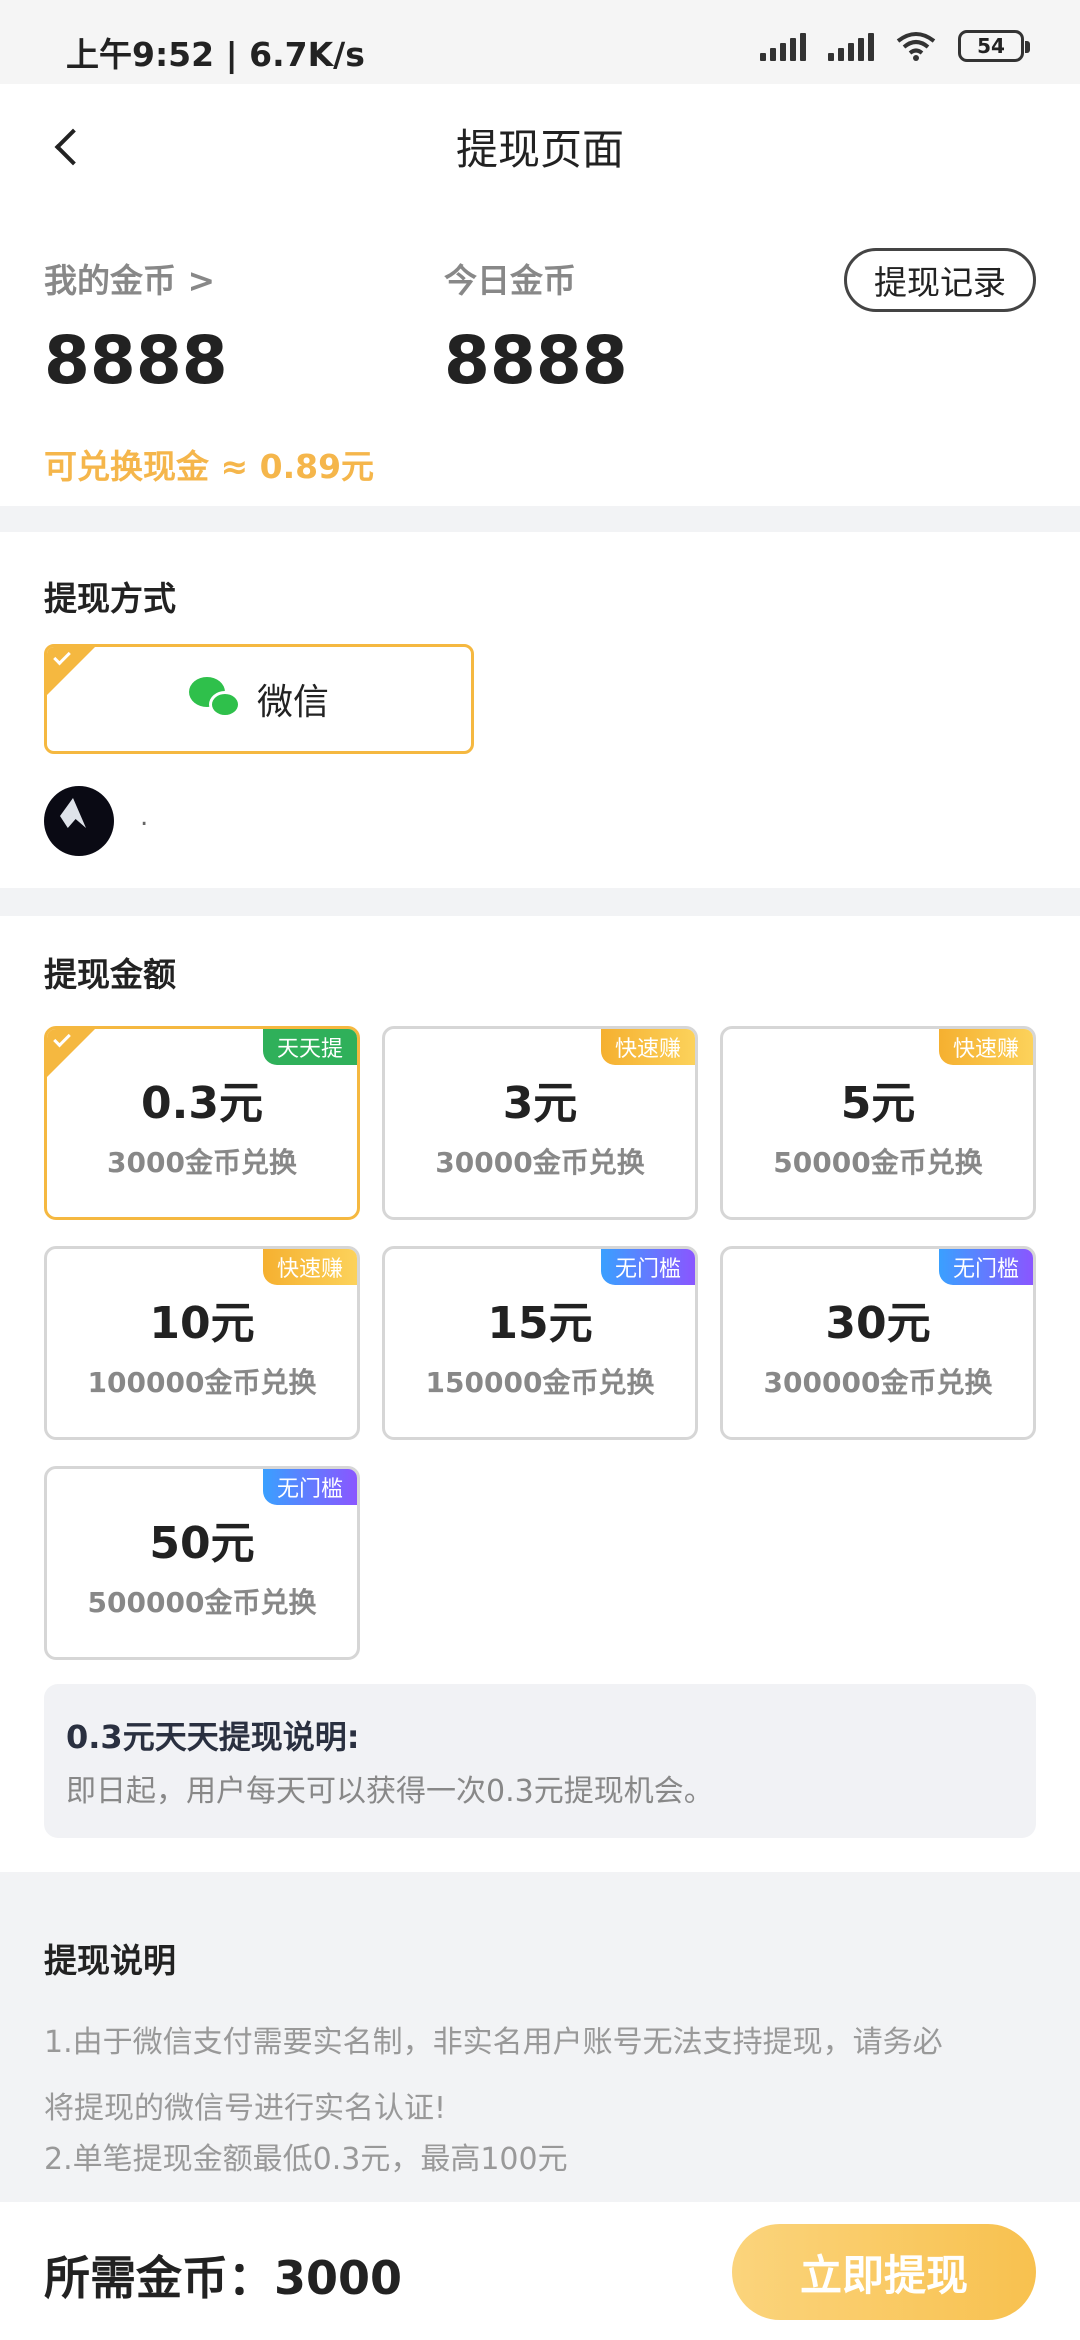 This screenshot has width=1080, height=2340. I want to click on wifi-icon, so click(916, 46).